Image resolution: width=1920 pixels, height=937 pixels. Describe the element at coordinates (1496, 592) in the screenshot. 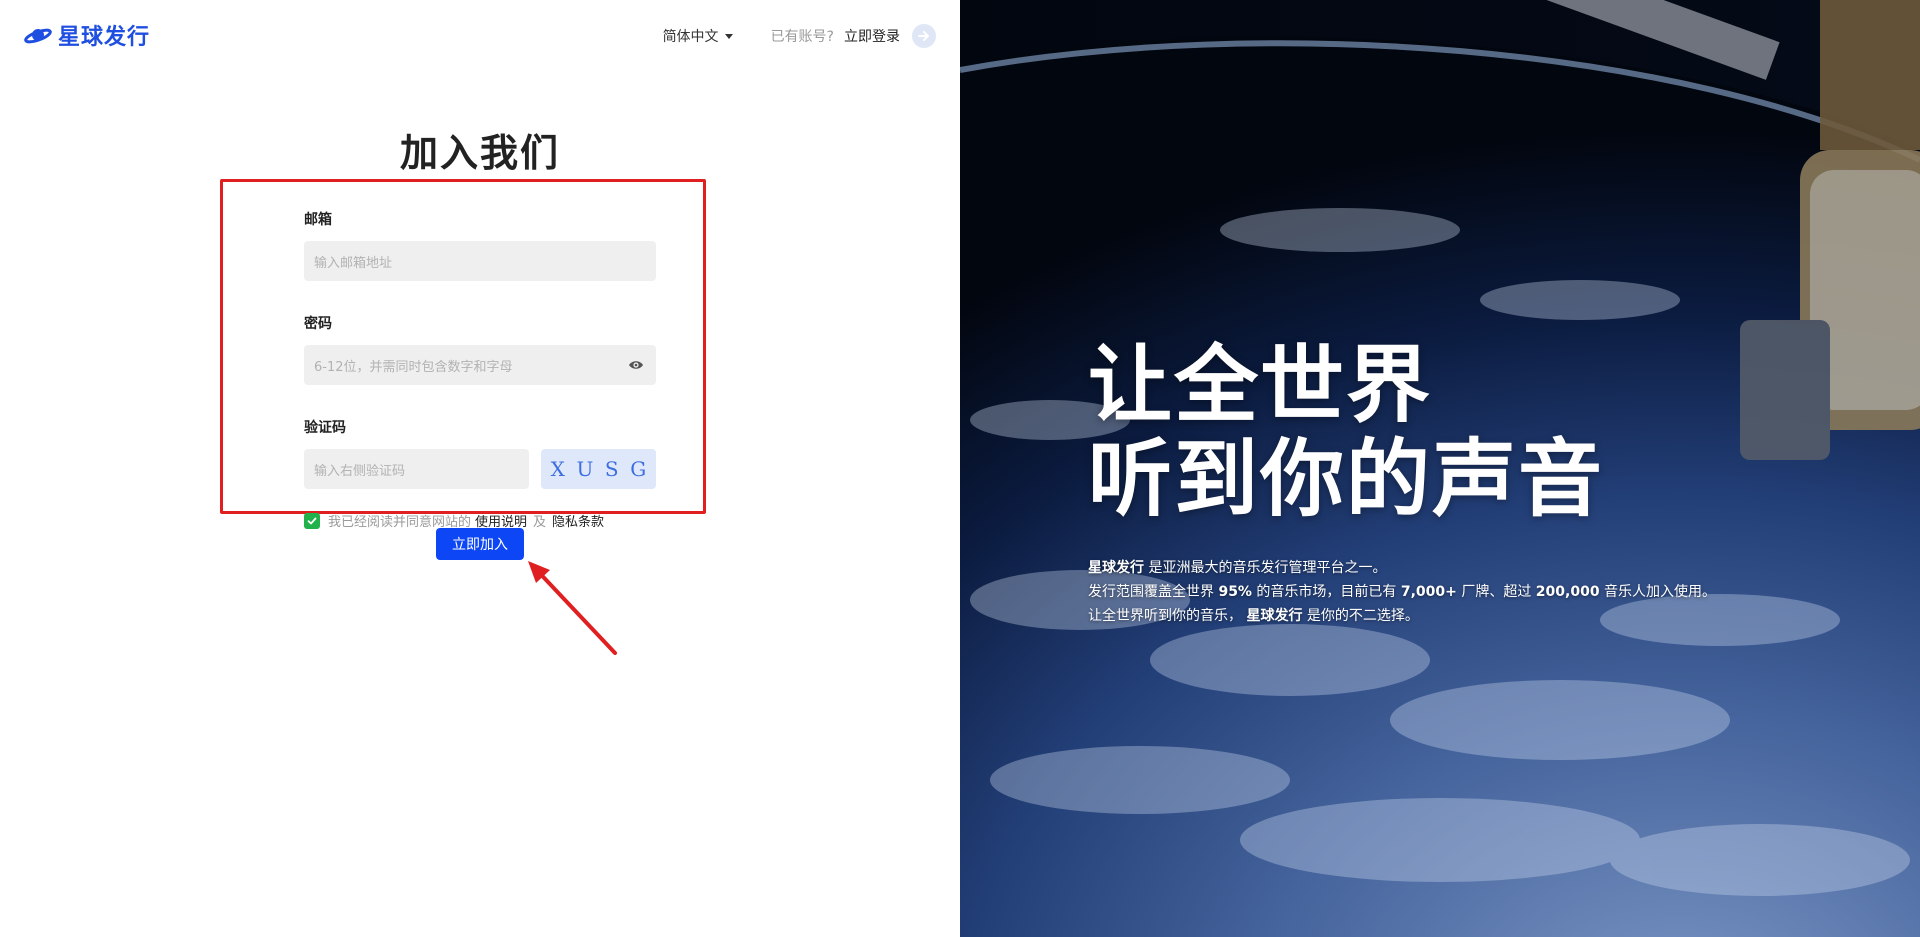

I see `hero-desc-text: 厂牌、超过` at that location.